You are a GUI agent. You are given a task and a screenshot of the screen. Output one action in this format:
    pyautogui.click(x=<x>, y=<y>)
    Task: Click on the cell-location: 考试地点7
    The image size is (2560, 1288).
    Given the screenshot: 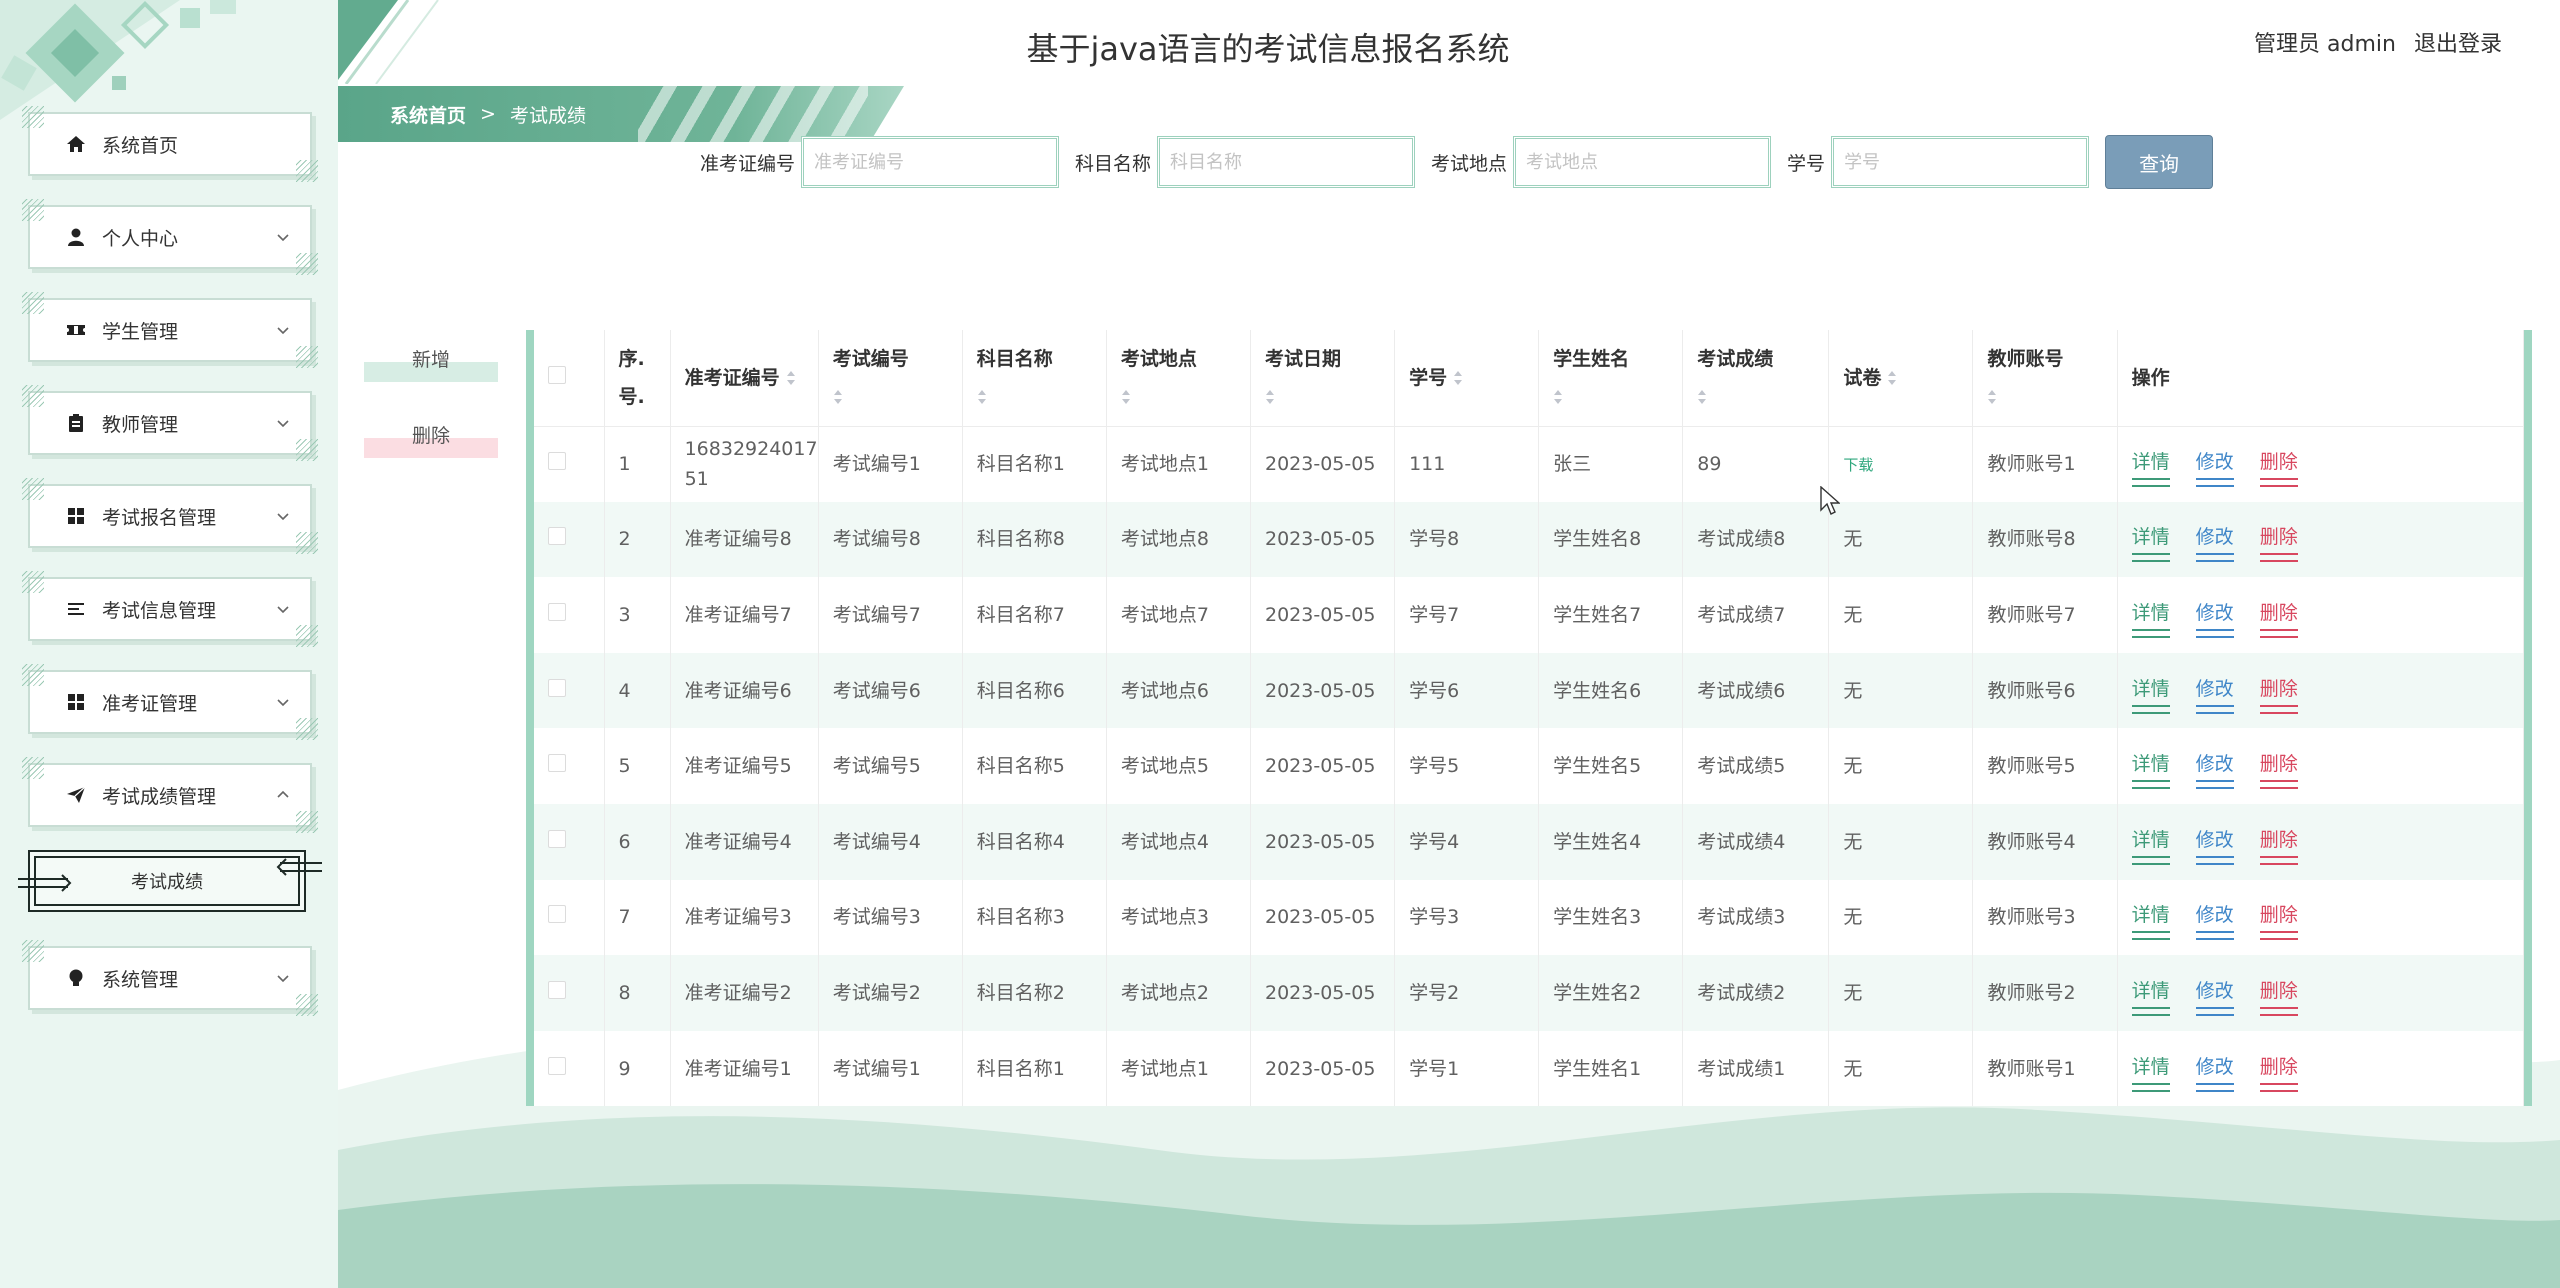 What is the action you would take?
    pyautogui.click(x=1178, y=615)
    